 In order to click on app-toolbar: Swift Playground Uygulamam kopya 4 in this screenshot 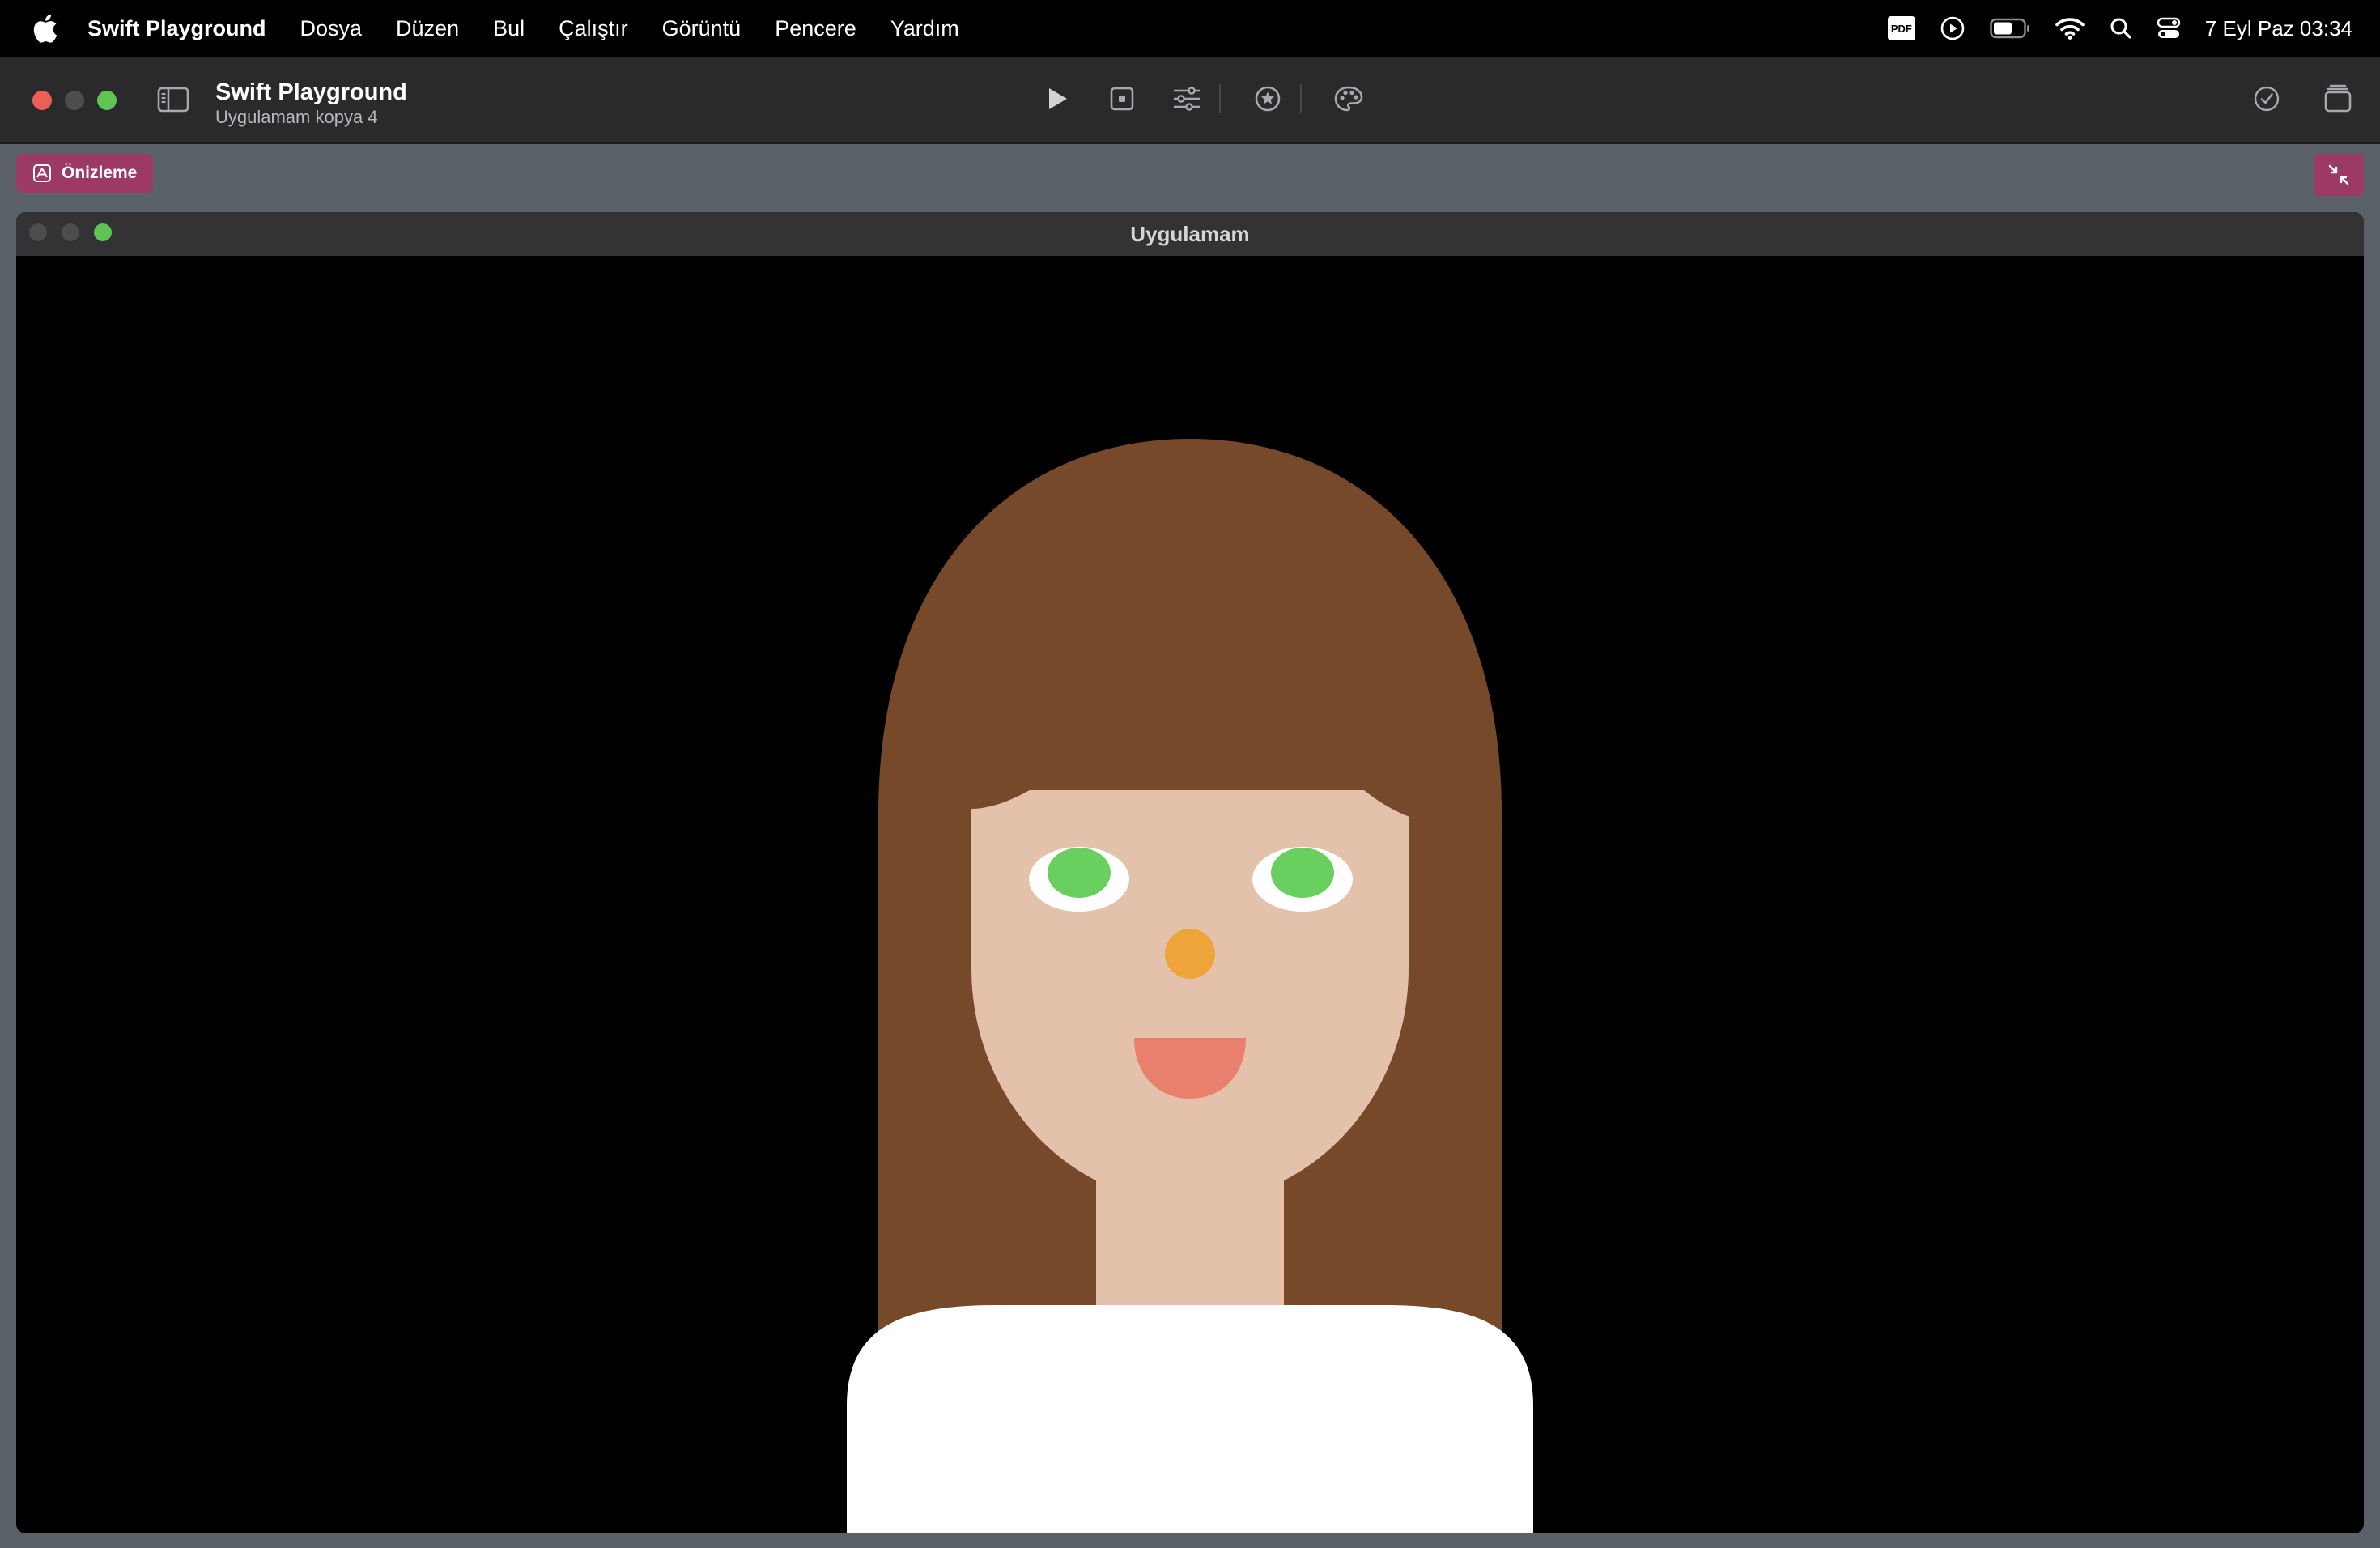, I will do `click(1190, 100)`.